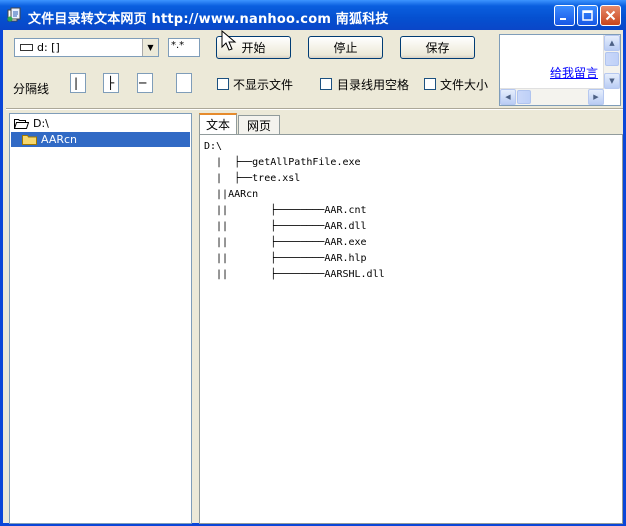 The image size is (626, 526). What do you see at coordinates (282, 162) in the screenshot?
I see `output-line: | ├──getAllPathFile.exe` at bounding box center [282, 162].